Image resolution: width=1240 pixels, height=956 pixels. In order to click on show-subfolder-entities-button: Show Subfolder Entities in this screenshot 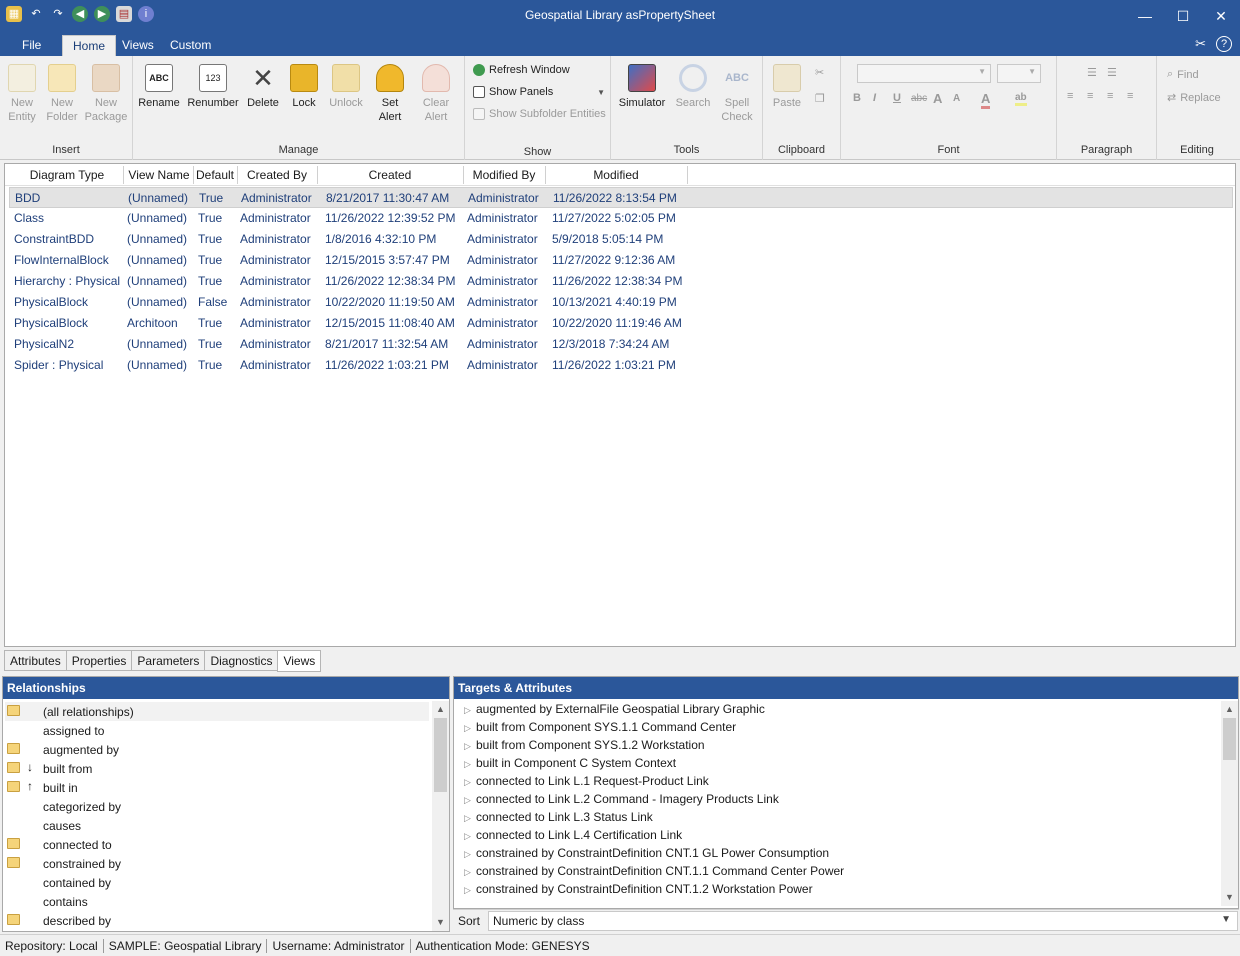, I will do `click(539, 114)`.